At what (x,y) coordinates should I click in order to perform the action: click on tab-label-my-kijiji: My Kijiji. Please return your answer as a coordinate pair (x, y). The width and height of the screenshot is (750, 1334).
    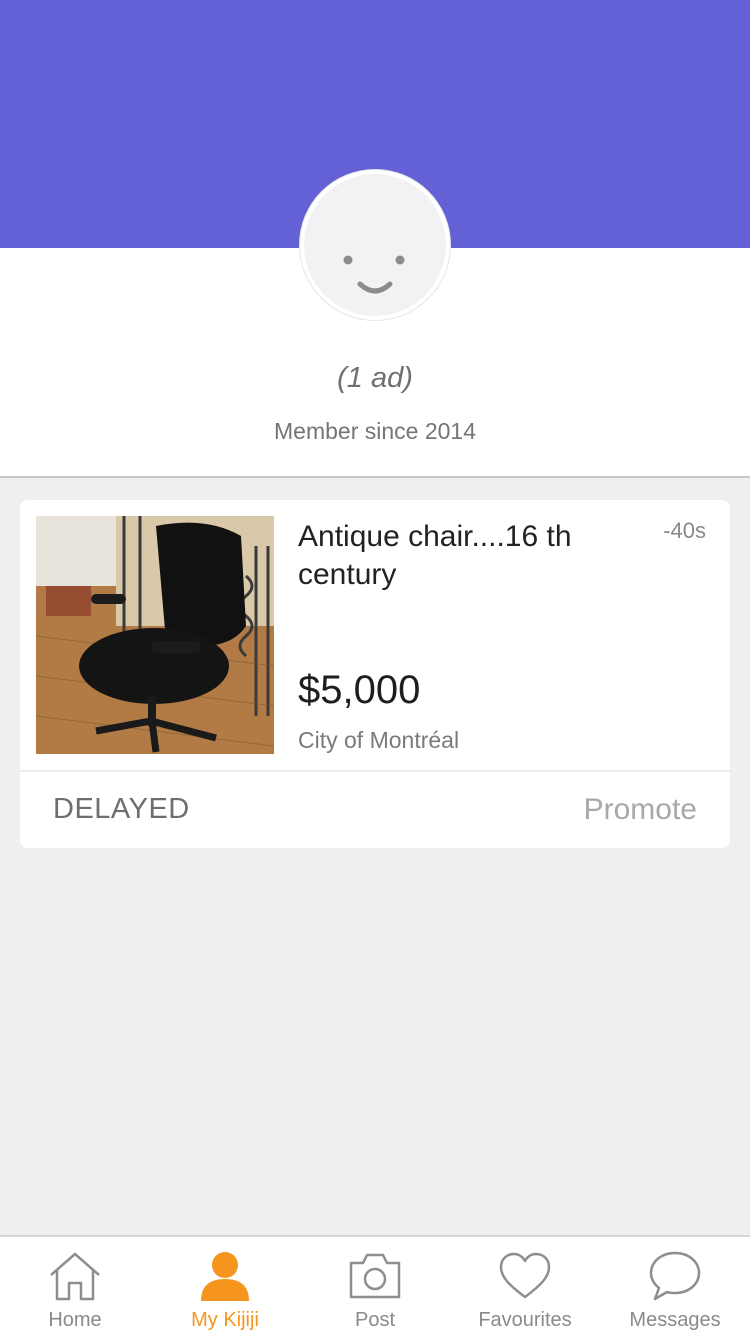
    Looking at the image, I should click on (225, 1320).